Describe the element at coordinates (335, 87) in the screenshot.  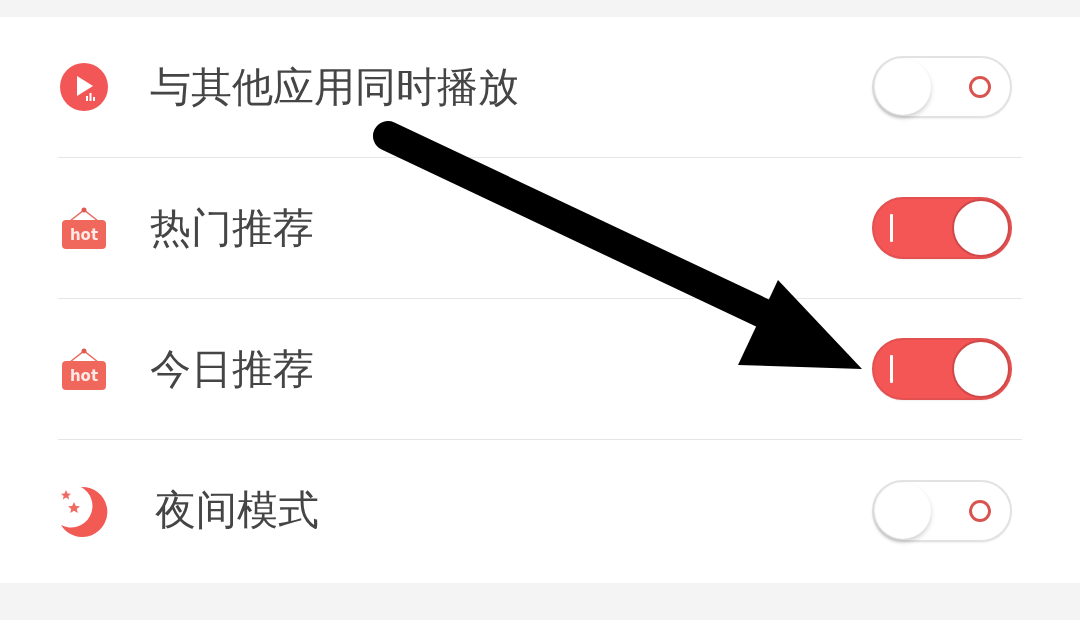
I see `setting-label: 与其他应用同时播放` at that location.